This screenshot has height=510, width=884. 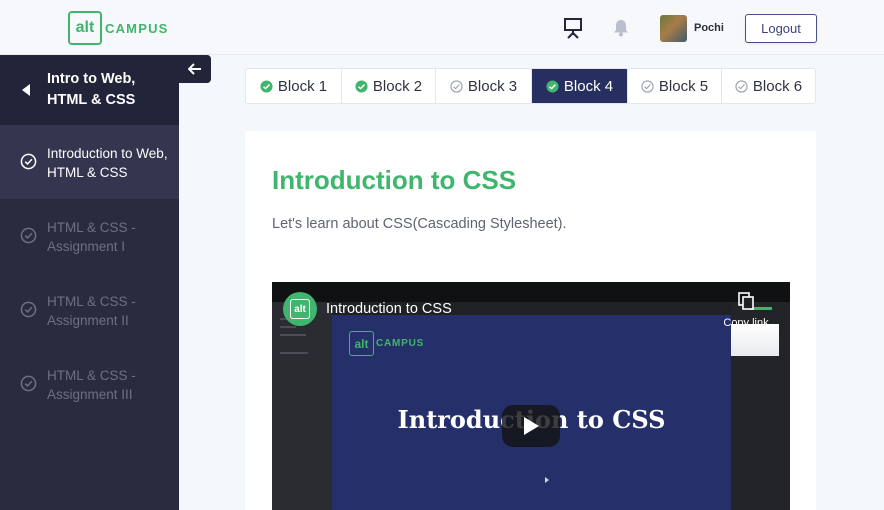 I want to click on tab-label: Block 1, so click(x=302, y=86).